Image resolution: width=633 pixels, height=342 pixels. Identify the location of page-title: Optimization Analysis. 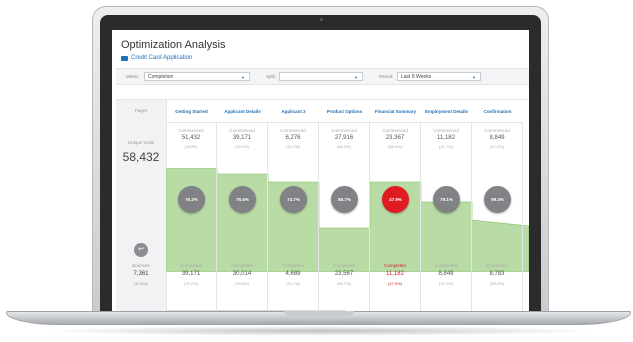
(173, 45).